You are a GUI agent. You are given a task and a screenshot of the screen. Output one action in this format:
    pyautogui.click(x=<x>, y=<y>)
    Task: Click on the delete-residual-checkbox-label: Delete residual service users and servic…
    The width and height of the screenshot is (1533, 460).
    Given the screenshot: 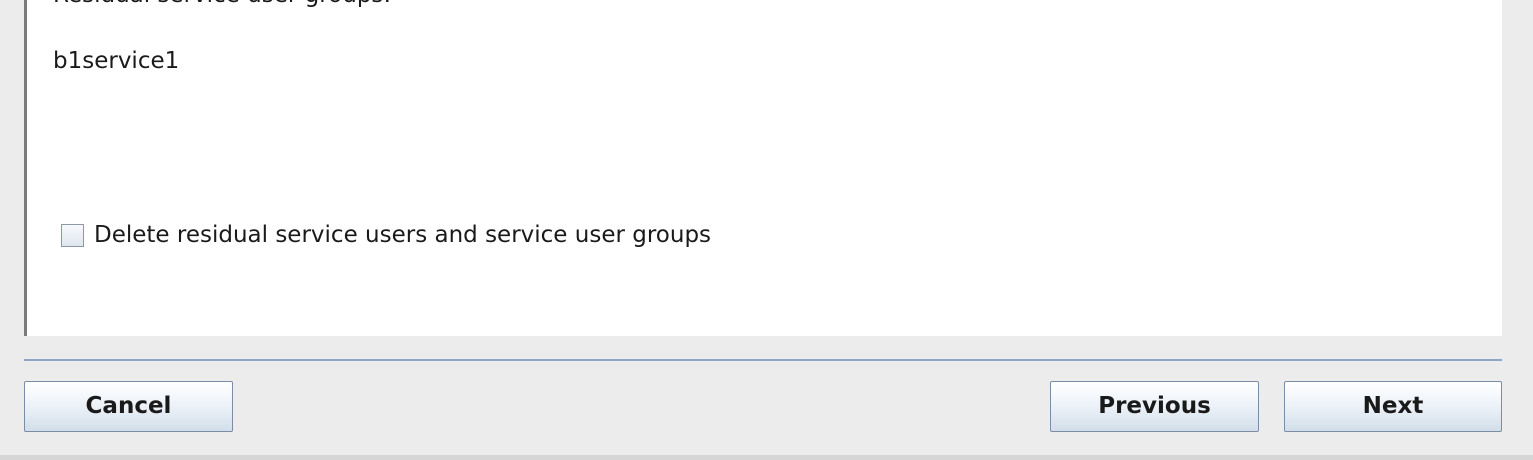 What is the action you would take?
    pyautogui.click(x=402, y=235)
    